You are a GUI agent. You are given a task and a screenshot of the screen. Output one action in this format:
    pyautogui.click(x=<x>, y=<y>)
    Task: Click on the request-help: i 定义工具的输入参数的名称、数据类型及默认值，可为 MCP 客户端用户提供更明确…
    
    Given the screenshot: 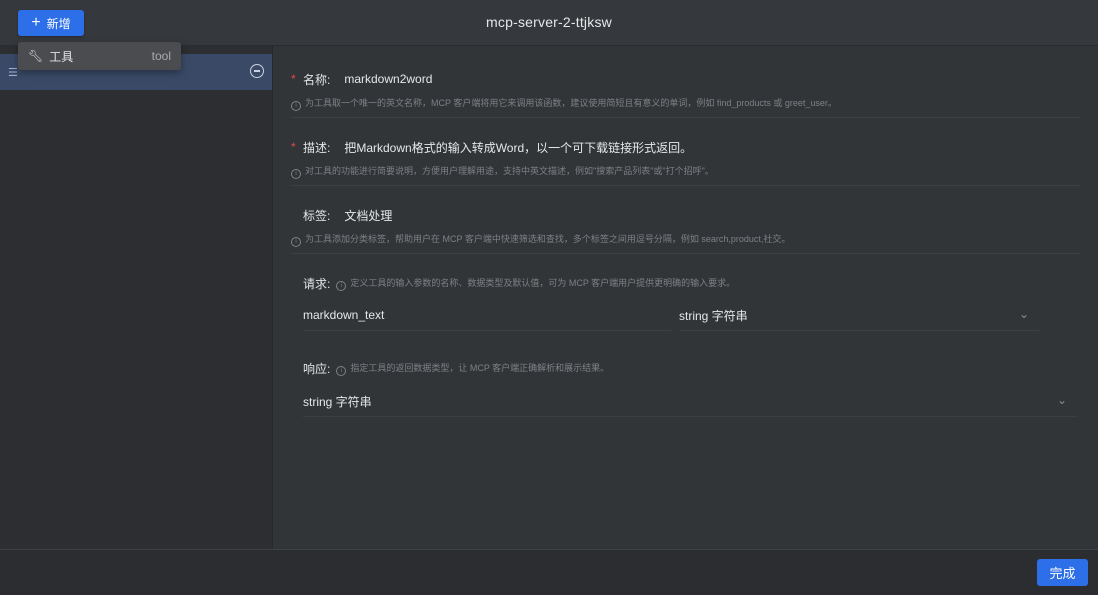 What is the action you would take?
    pyautogui.click(x=535, y=283)
    